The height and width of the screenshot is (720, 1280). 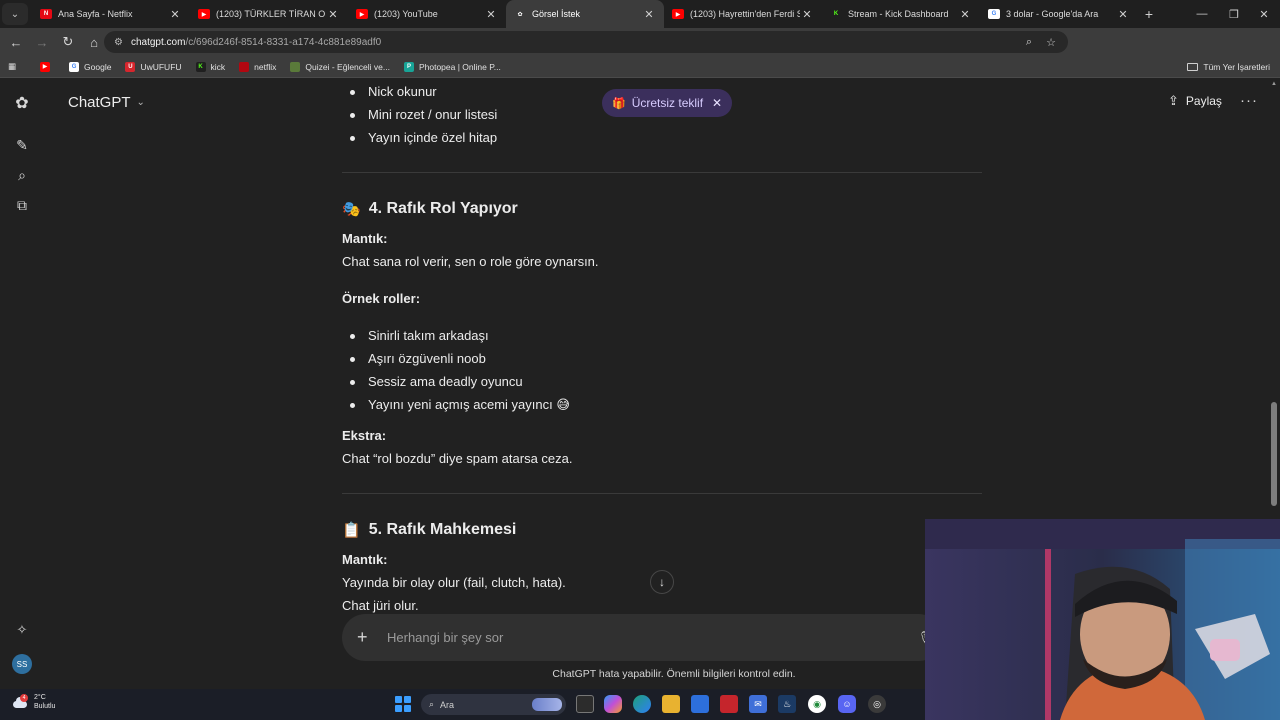 What do you see at coordinates (47, 66) in the screenshot?
I see `bookmark-item: ▶` at bounding box center [47, 66].